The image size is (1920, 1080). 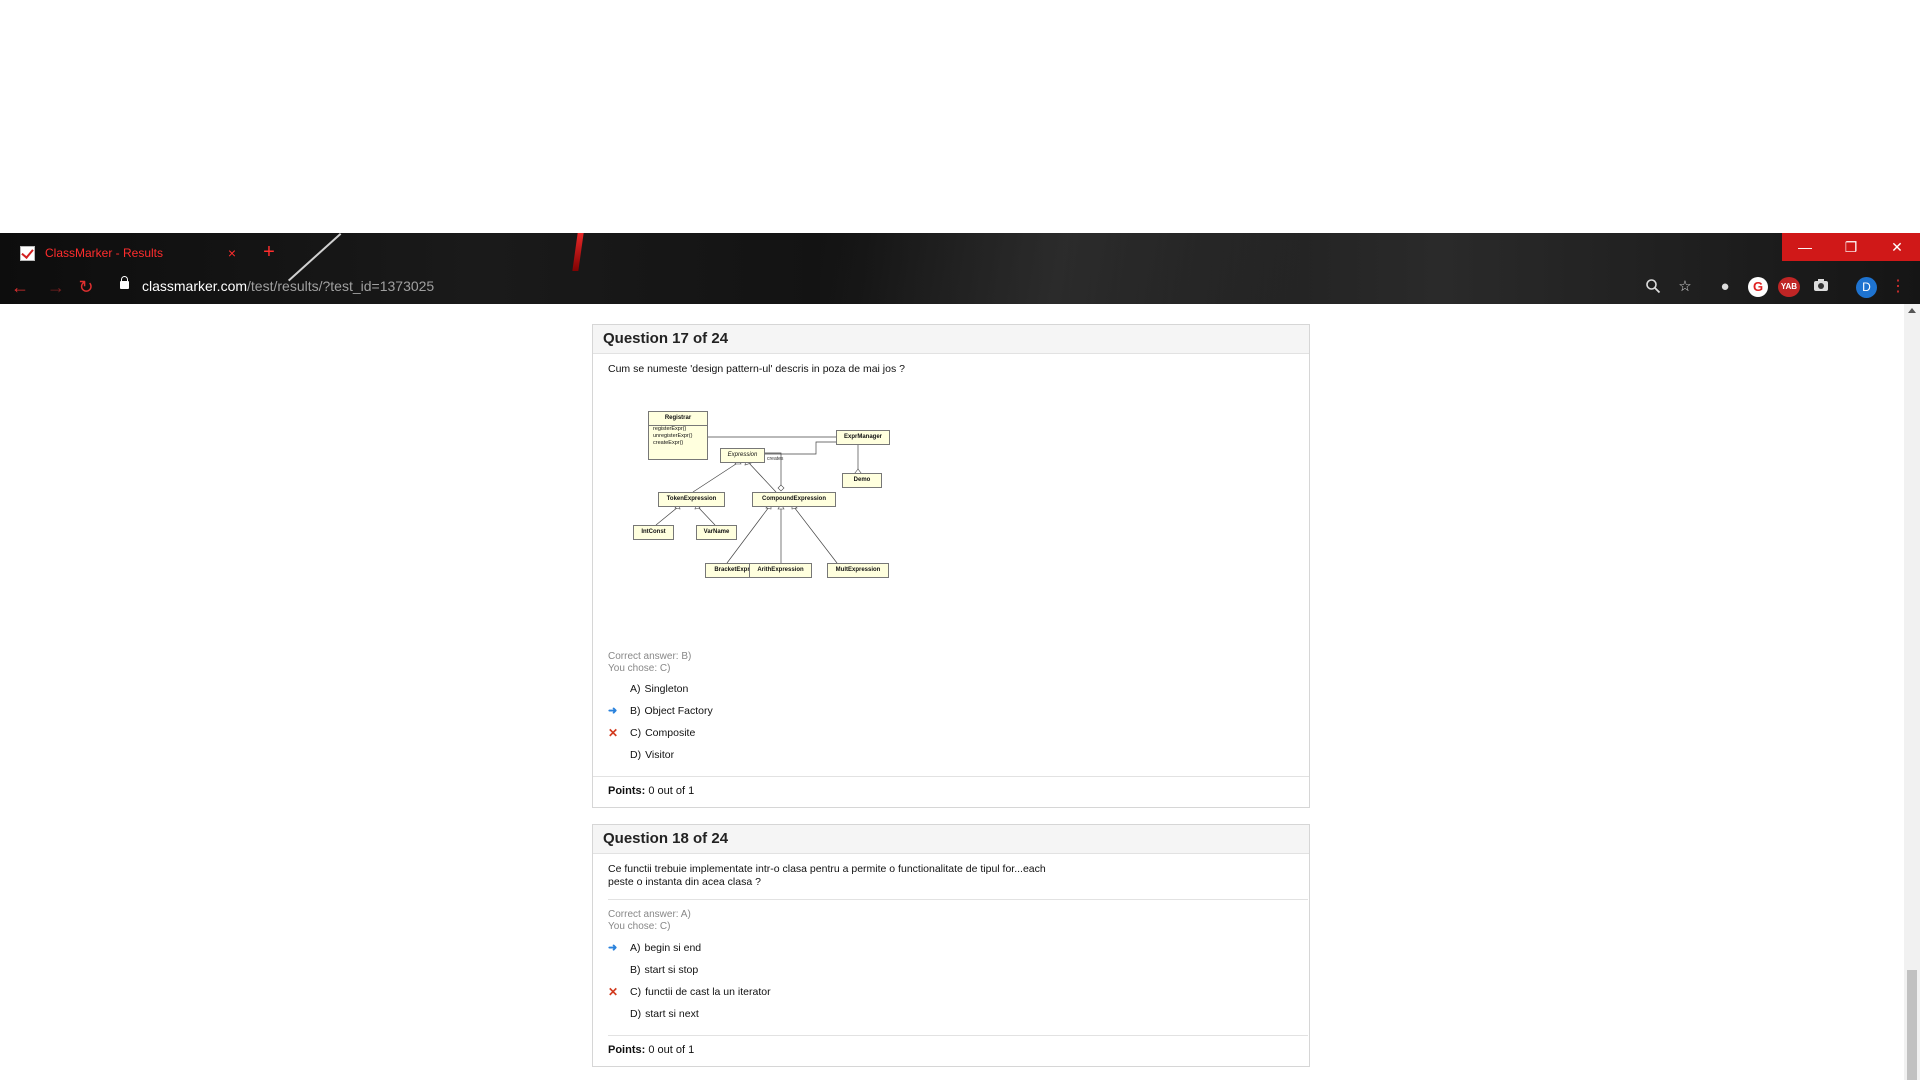 What do you see at coordinates (1898, 287) in the screenshot?
I see `menu-icon: ⋮` at bounding box center [1898, 287].